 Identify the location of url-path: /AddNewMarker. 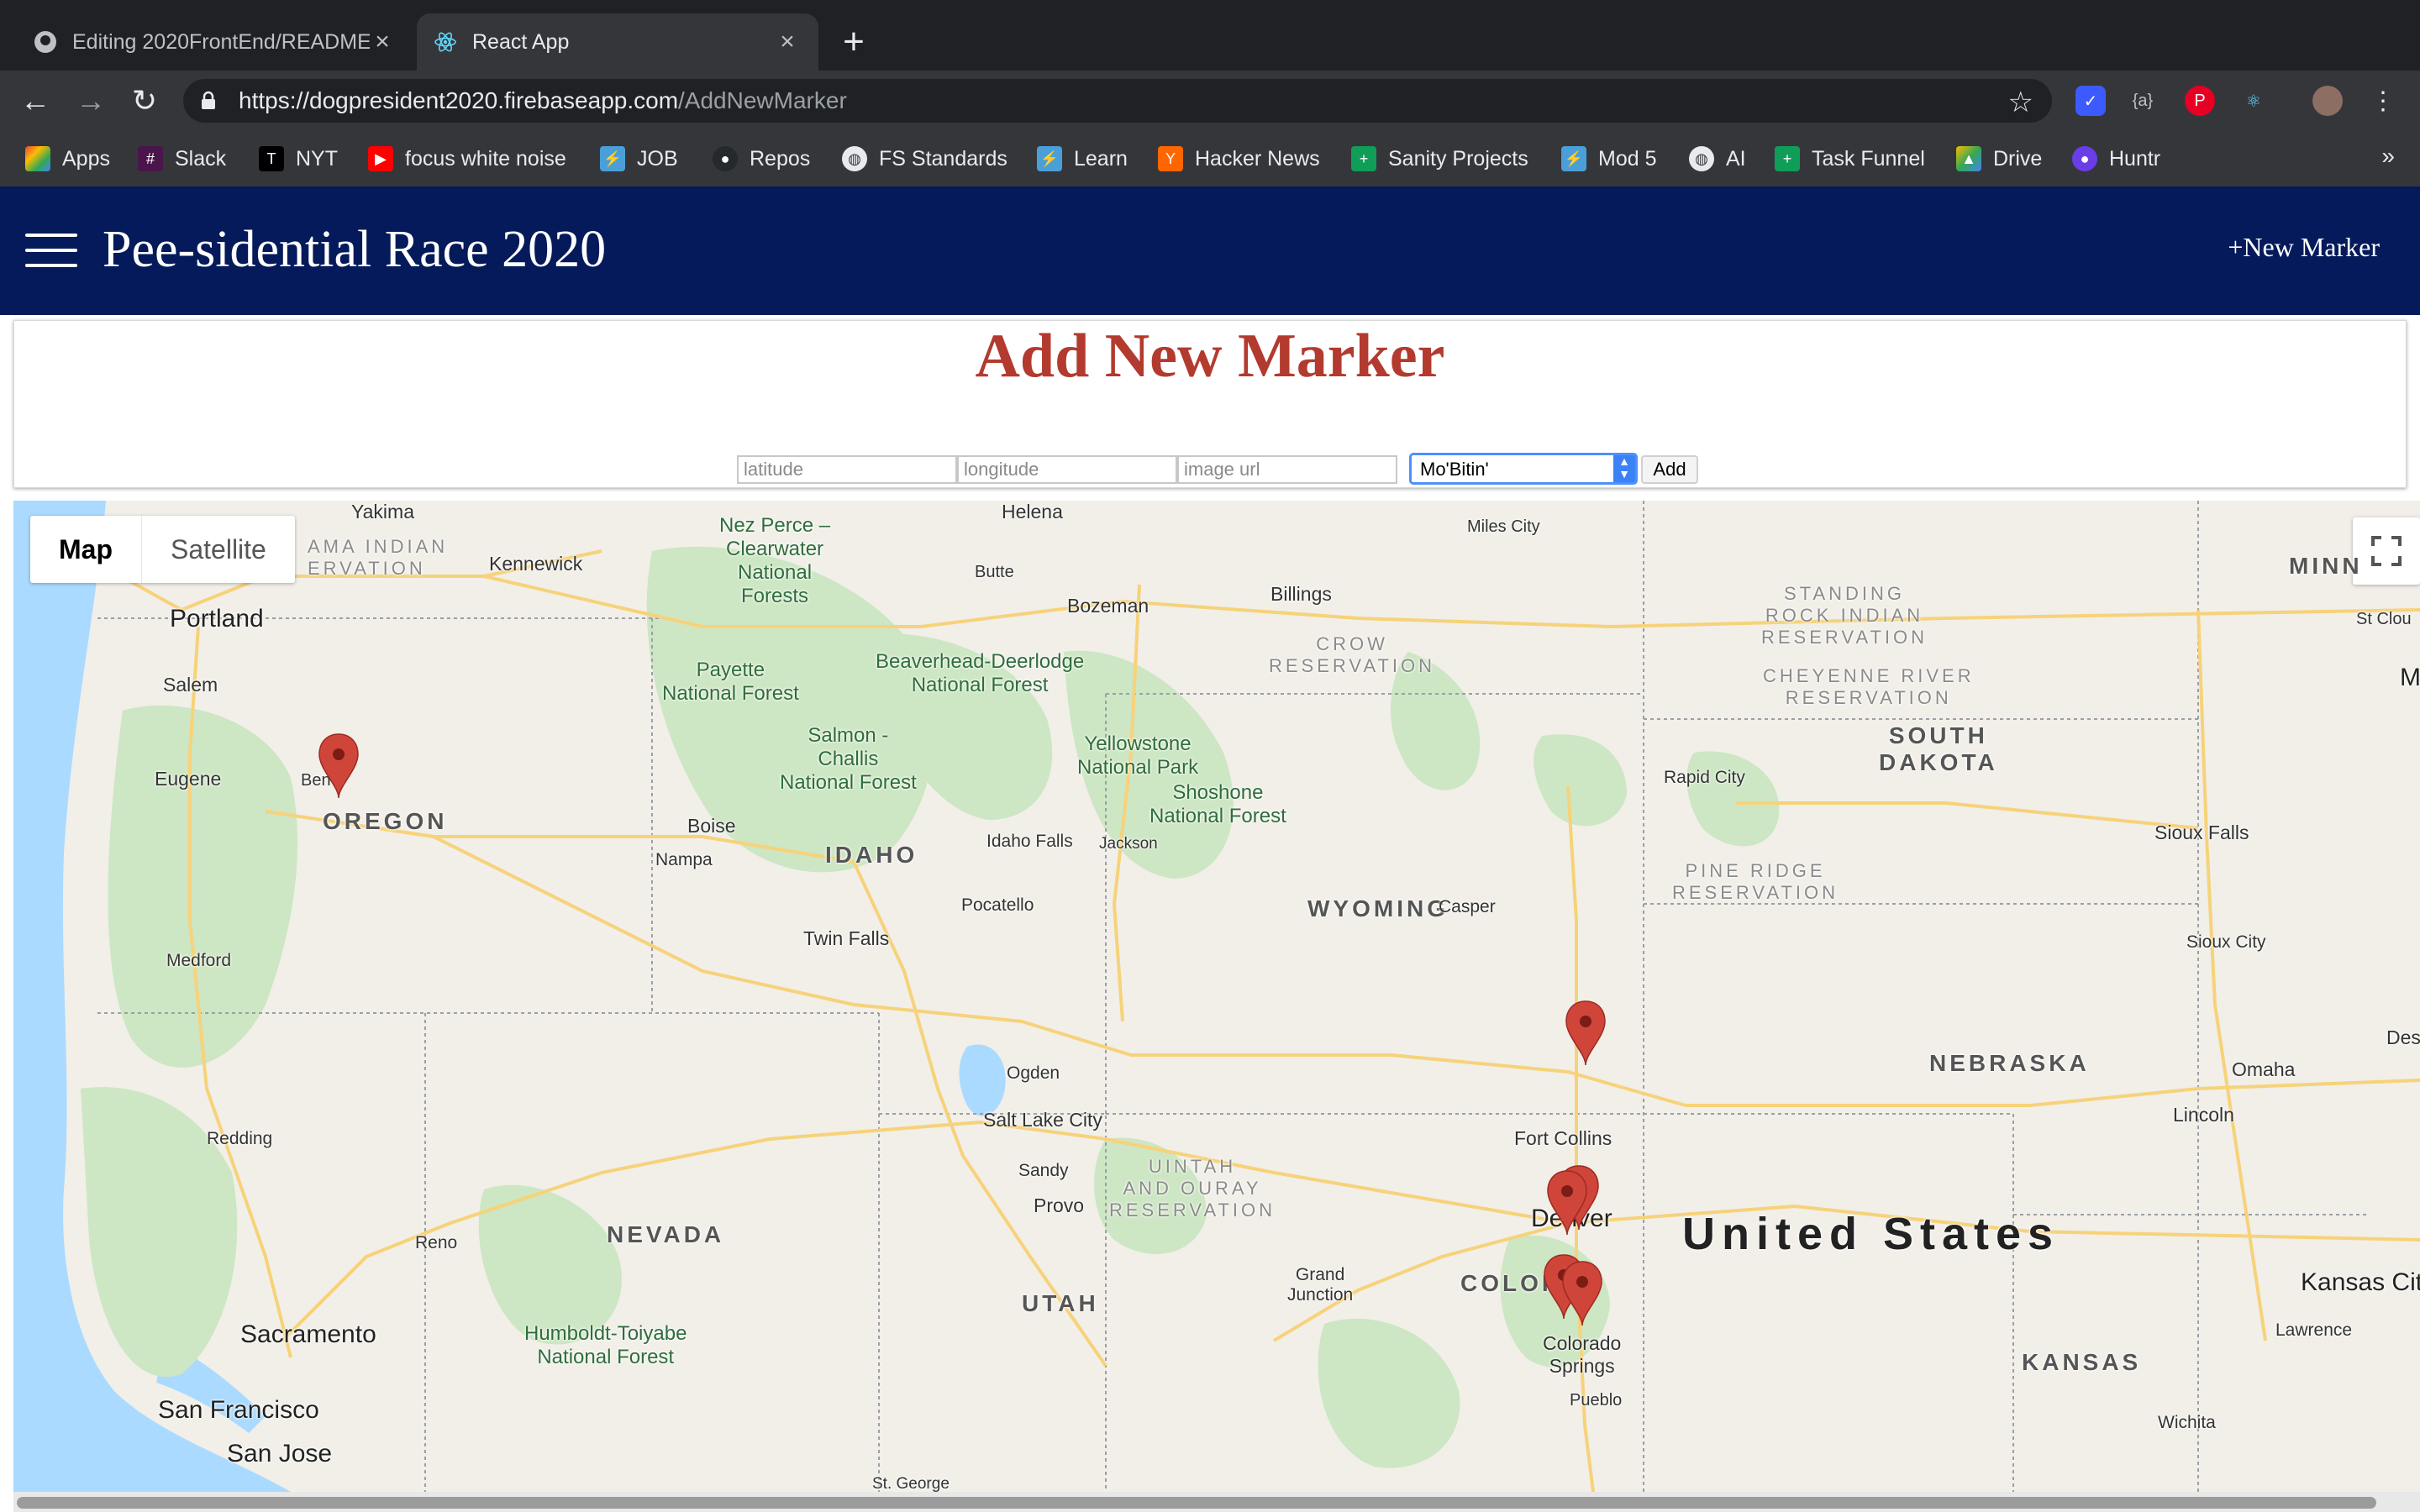
(763, 100).